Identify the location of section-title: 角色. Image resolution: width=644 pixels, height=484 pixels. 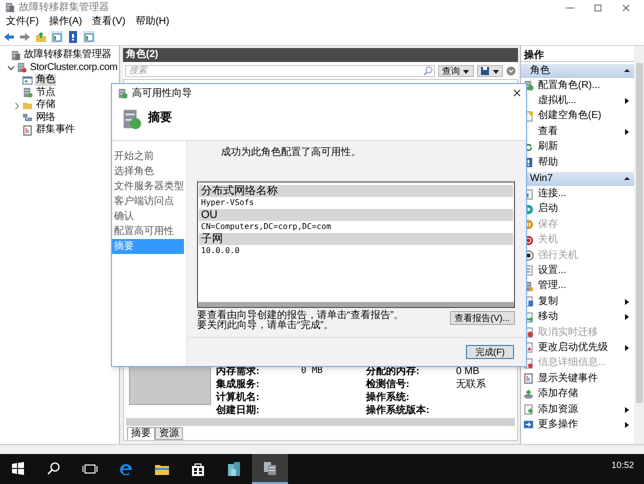
(540, 71).